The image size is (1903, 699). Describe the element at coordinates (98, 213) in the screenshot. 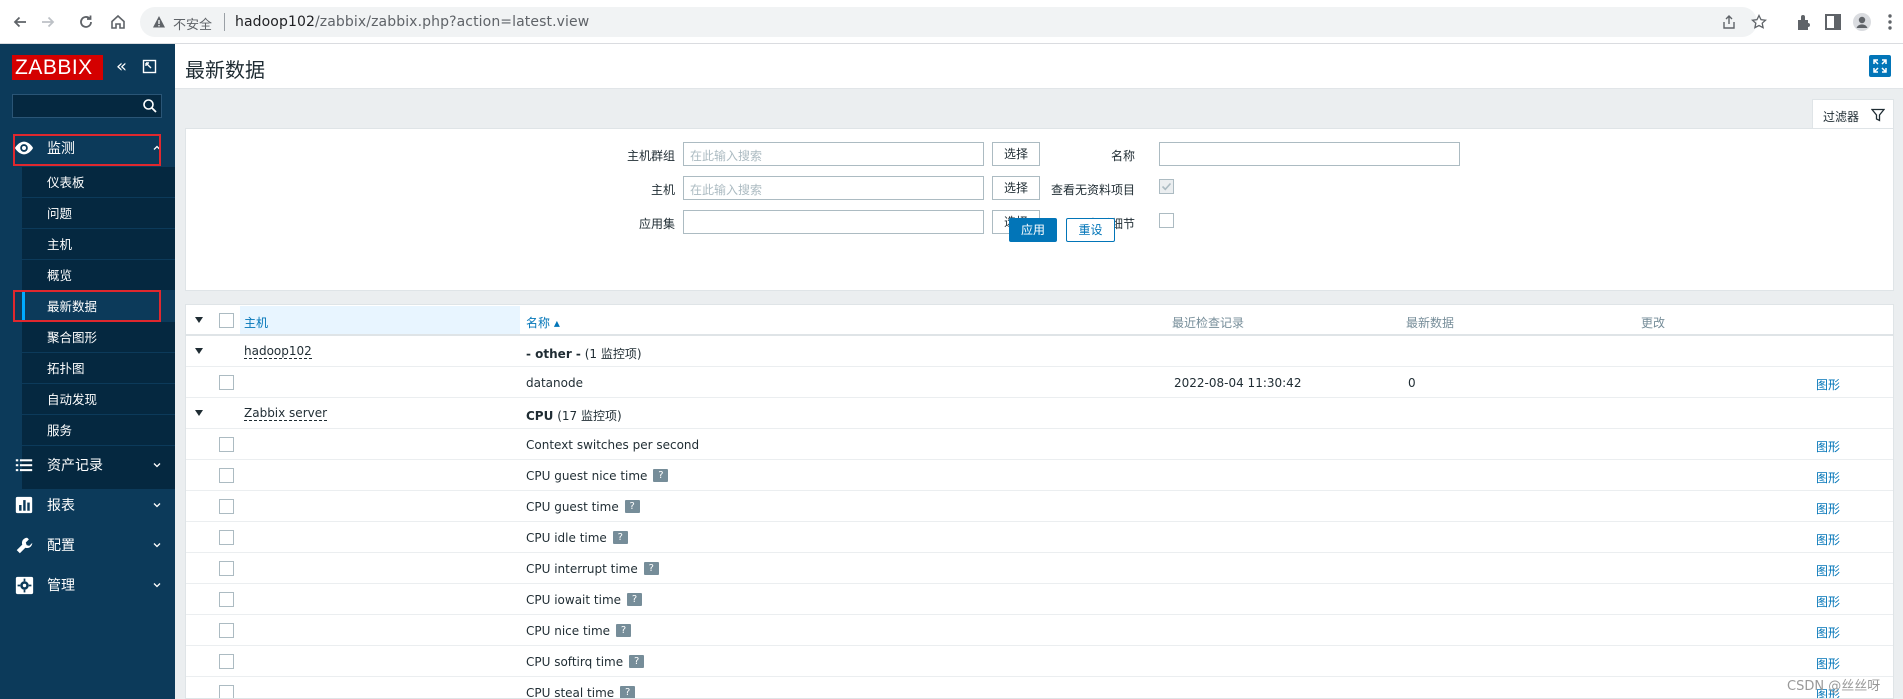

I see `submenu-problems: 问题` at that location.